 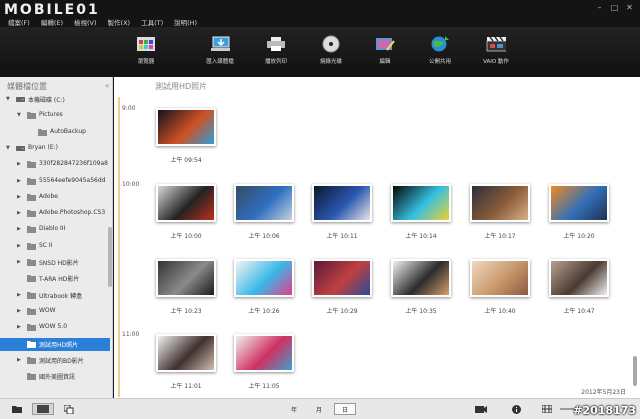 I want to click on info-icon, so click(x=516, y=409).